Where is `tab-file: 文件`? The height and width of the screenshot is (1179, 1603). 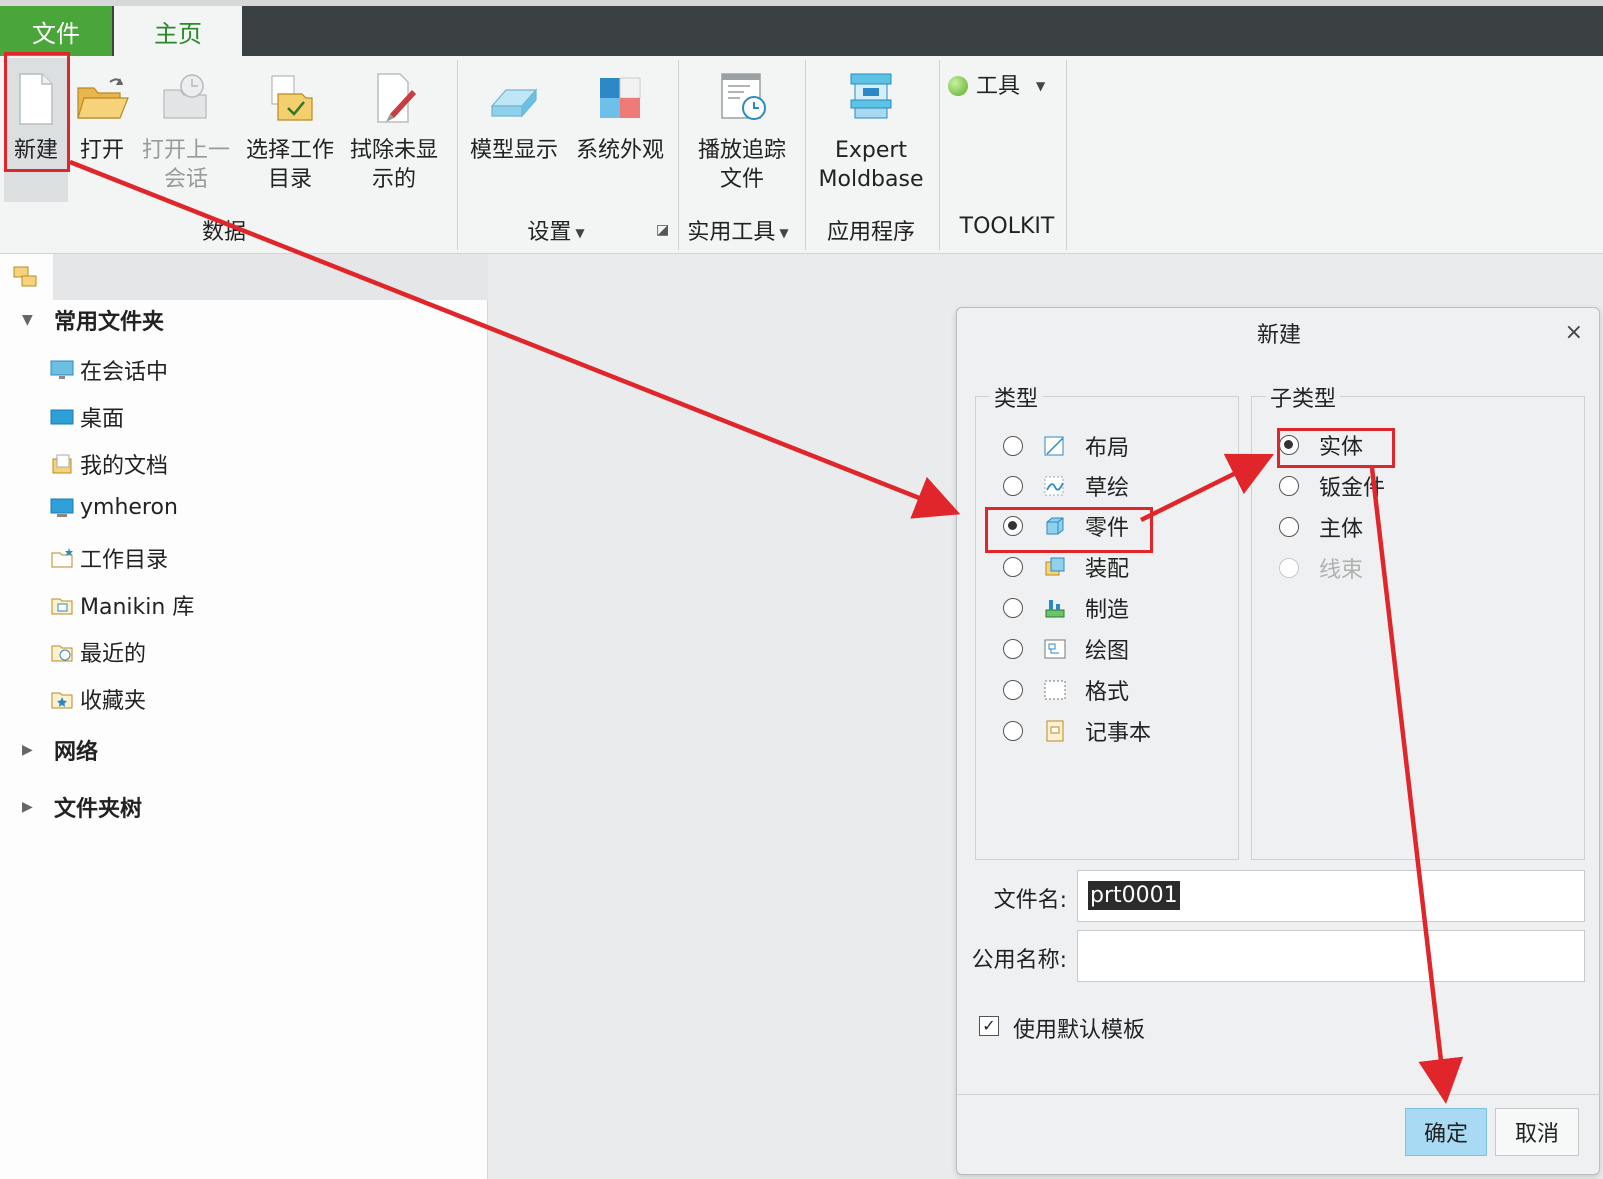 tab-file: 文件 is located at coordinates (56, 31).